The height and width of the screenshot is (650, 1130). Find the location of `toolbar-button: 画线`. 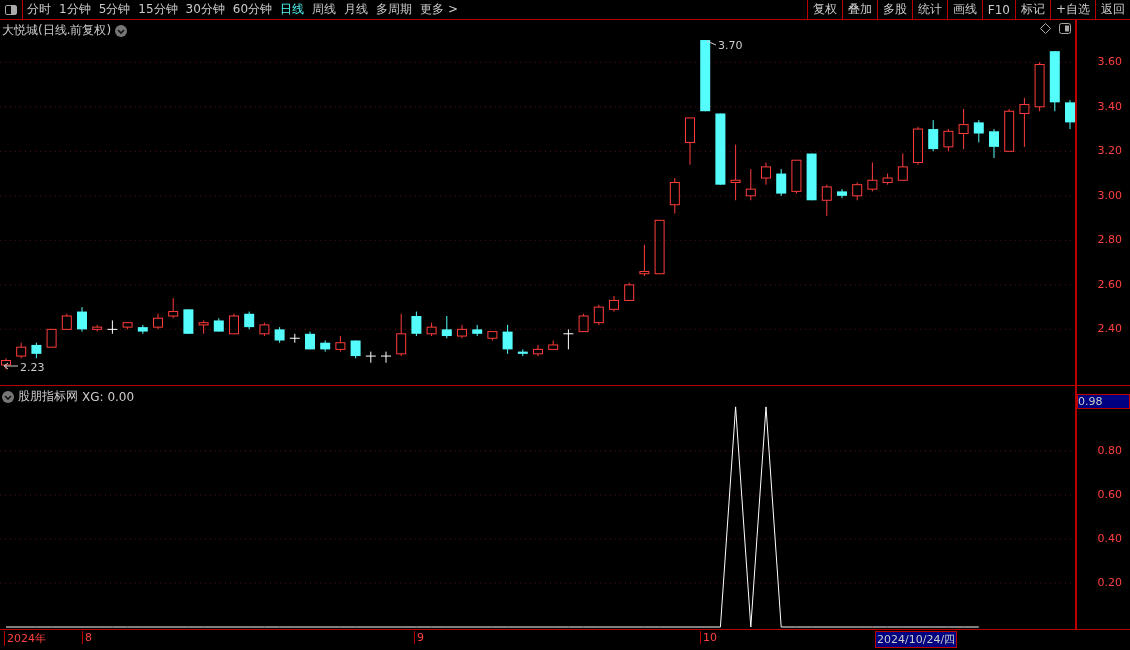

toolbar-button: 画线 is located at coordinates (964, 9).